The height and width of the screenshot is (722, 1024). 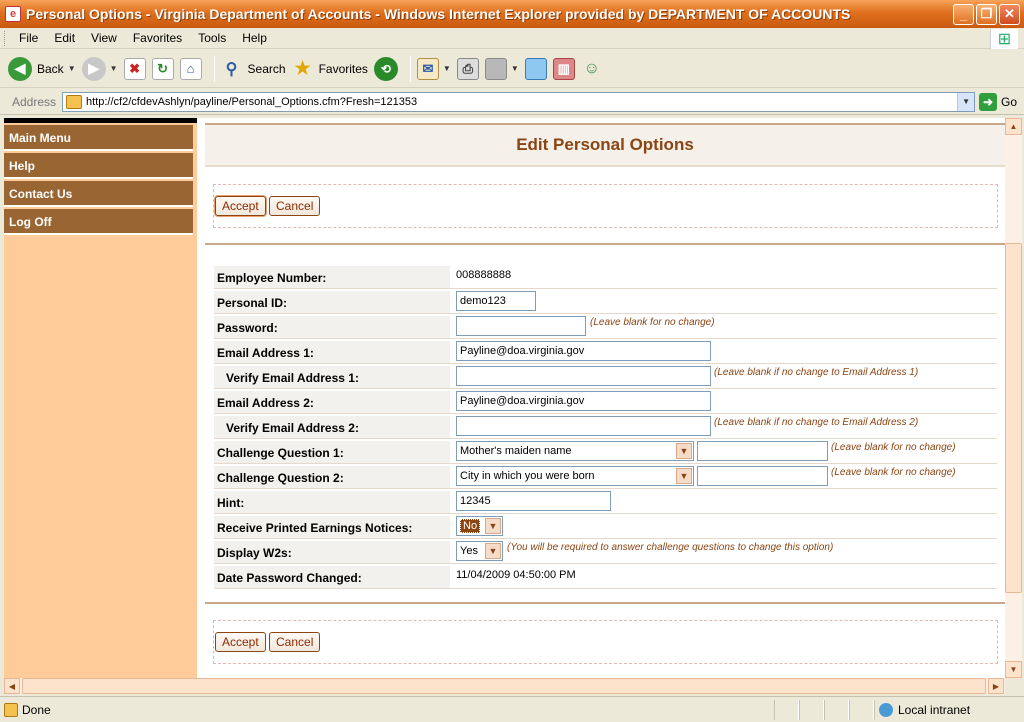 I want to click on go-label: Go, so click(x=1009, y=101).